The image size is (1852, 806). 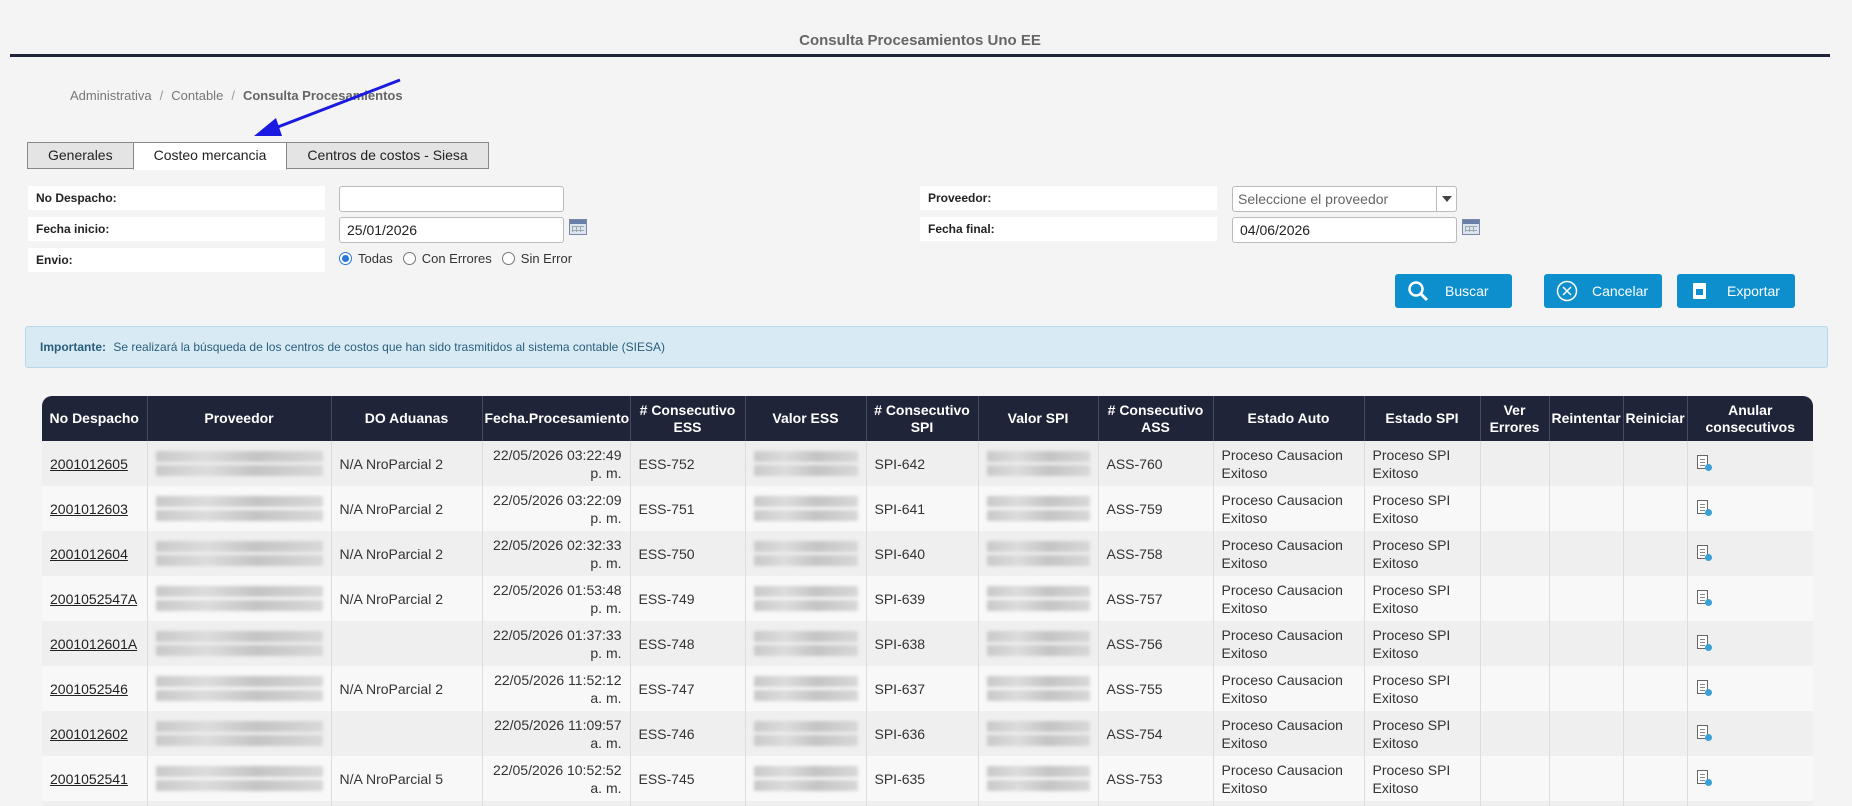 I want to click on cancel-circle-icon, so click(x=1567, y=291).